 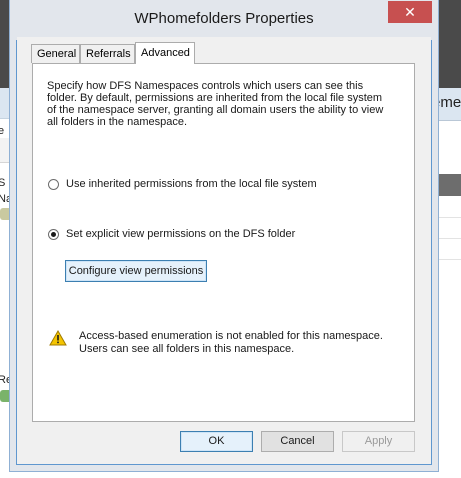 I want to click on dialog-title: WPhomefolders Properties, so click(x=224, y=18).